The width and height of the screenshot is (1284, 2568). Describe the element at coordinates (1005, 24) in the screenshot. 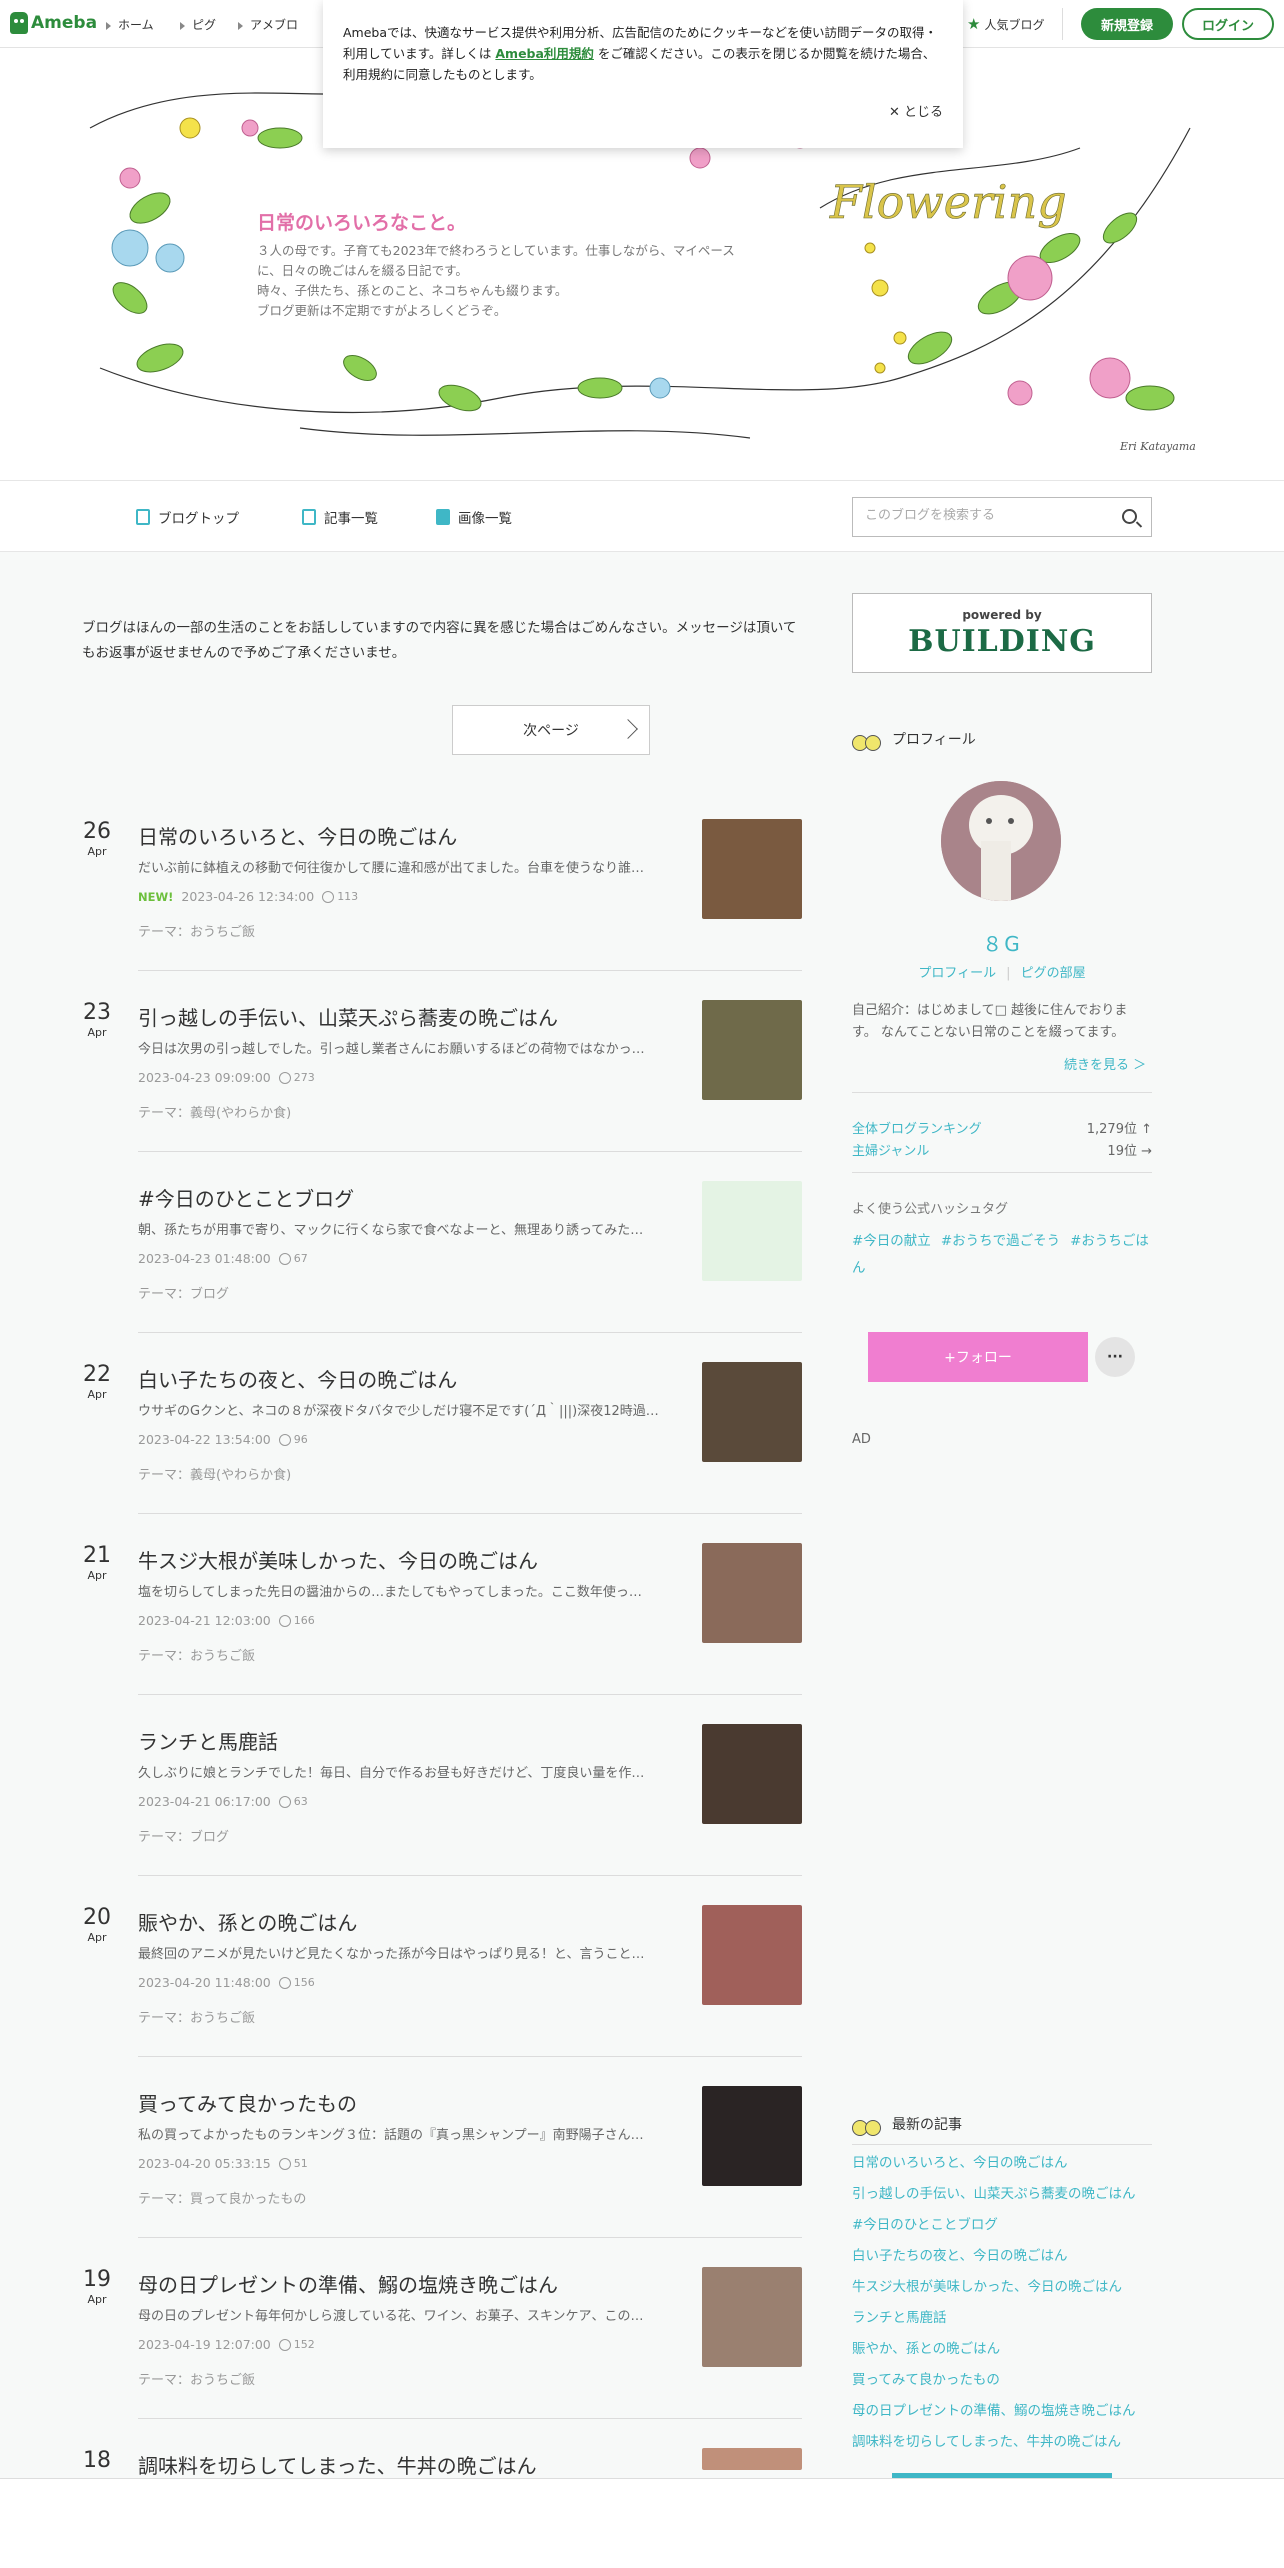

I see `popular-blog-link: ★ 人気ブログ` at that location.